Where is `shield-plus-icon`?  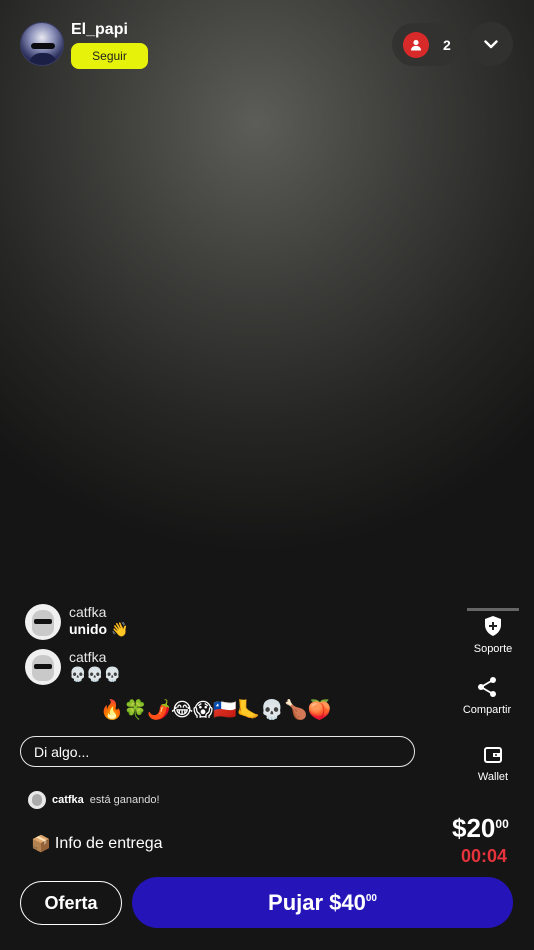
shield-plus-icon is located at coordinates (493, 626).